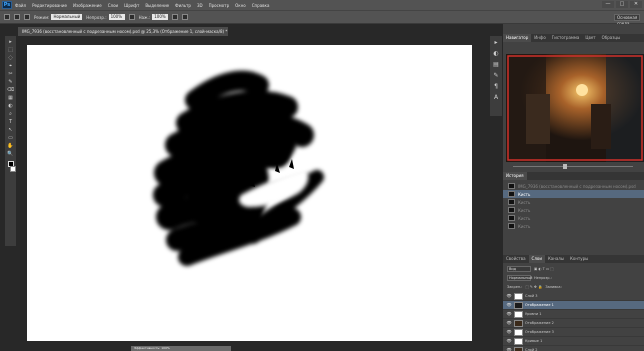  Describe the element at coordinates (17, 17) in the screenshot. I see `brush-preset-icon` at that location.